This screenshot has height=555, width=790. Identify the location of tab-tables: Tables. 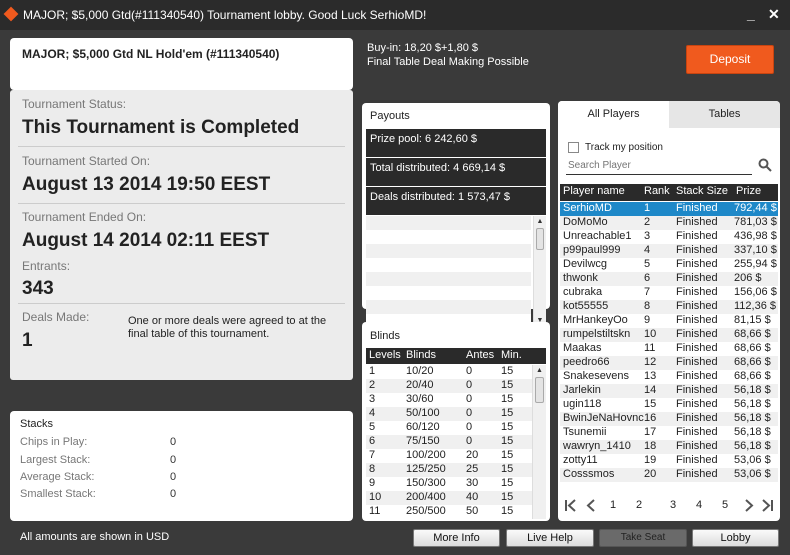
(724, 114).